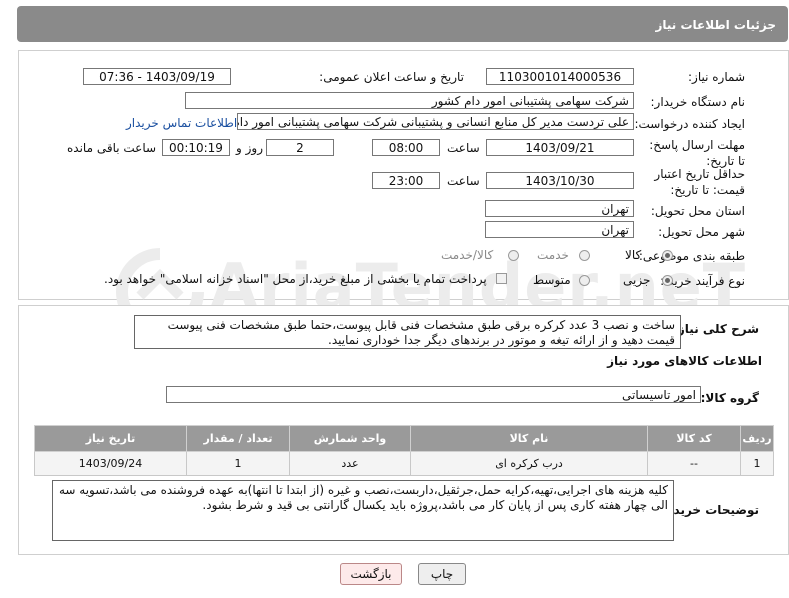 Image resolution: width=789 pixels, height=598 pixels. I want to click on col-row-number: ردیف, so click(757, 438).